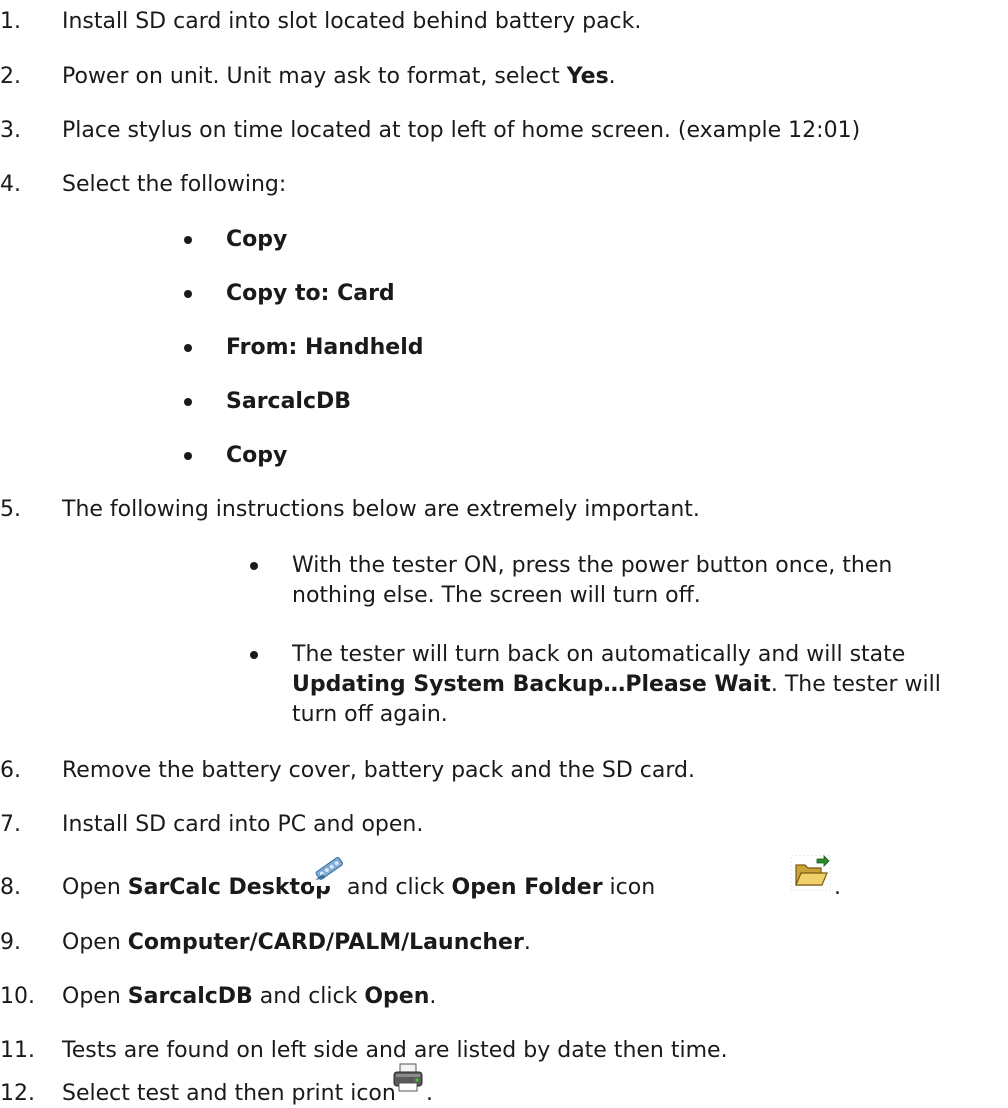 This screenshot has width=1008, height=1108. I want to click on list-item: Copy to: Card, so click(310, 294).